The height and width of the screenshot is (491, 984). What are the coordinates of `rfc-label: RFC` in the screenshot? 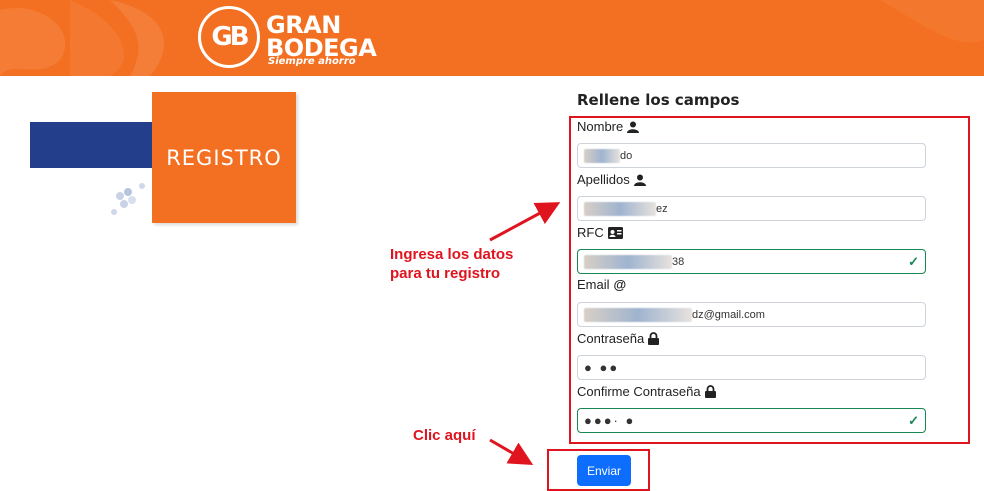 It's located at (600, 232).